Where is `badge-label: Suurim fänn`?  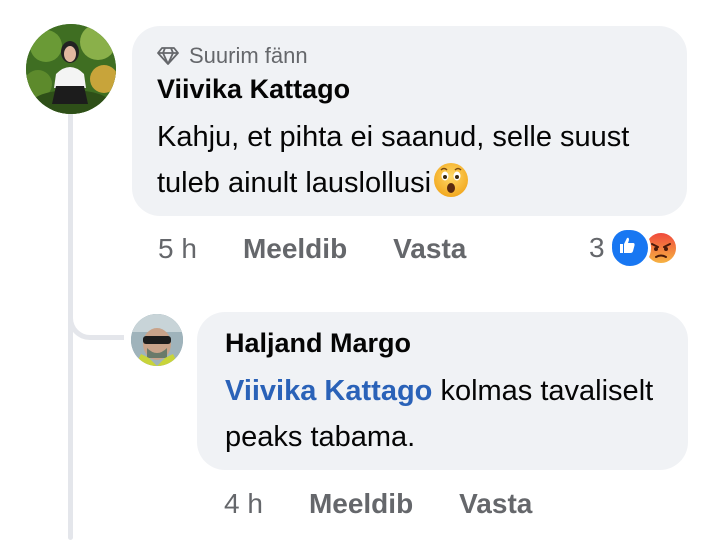
badge-label: Suurim fänn is located at coordinates (248, 55).